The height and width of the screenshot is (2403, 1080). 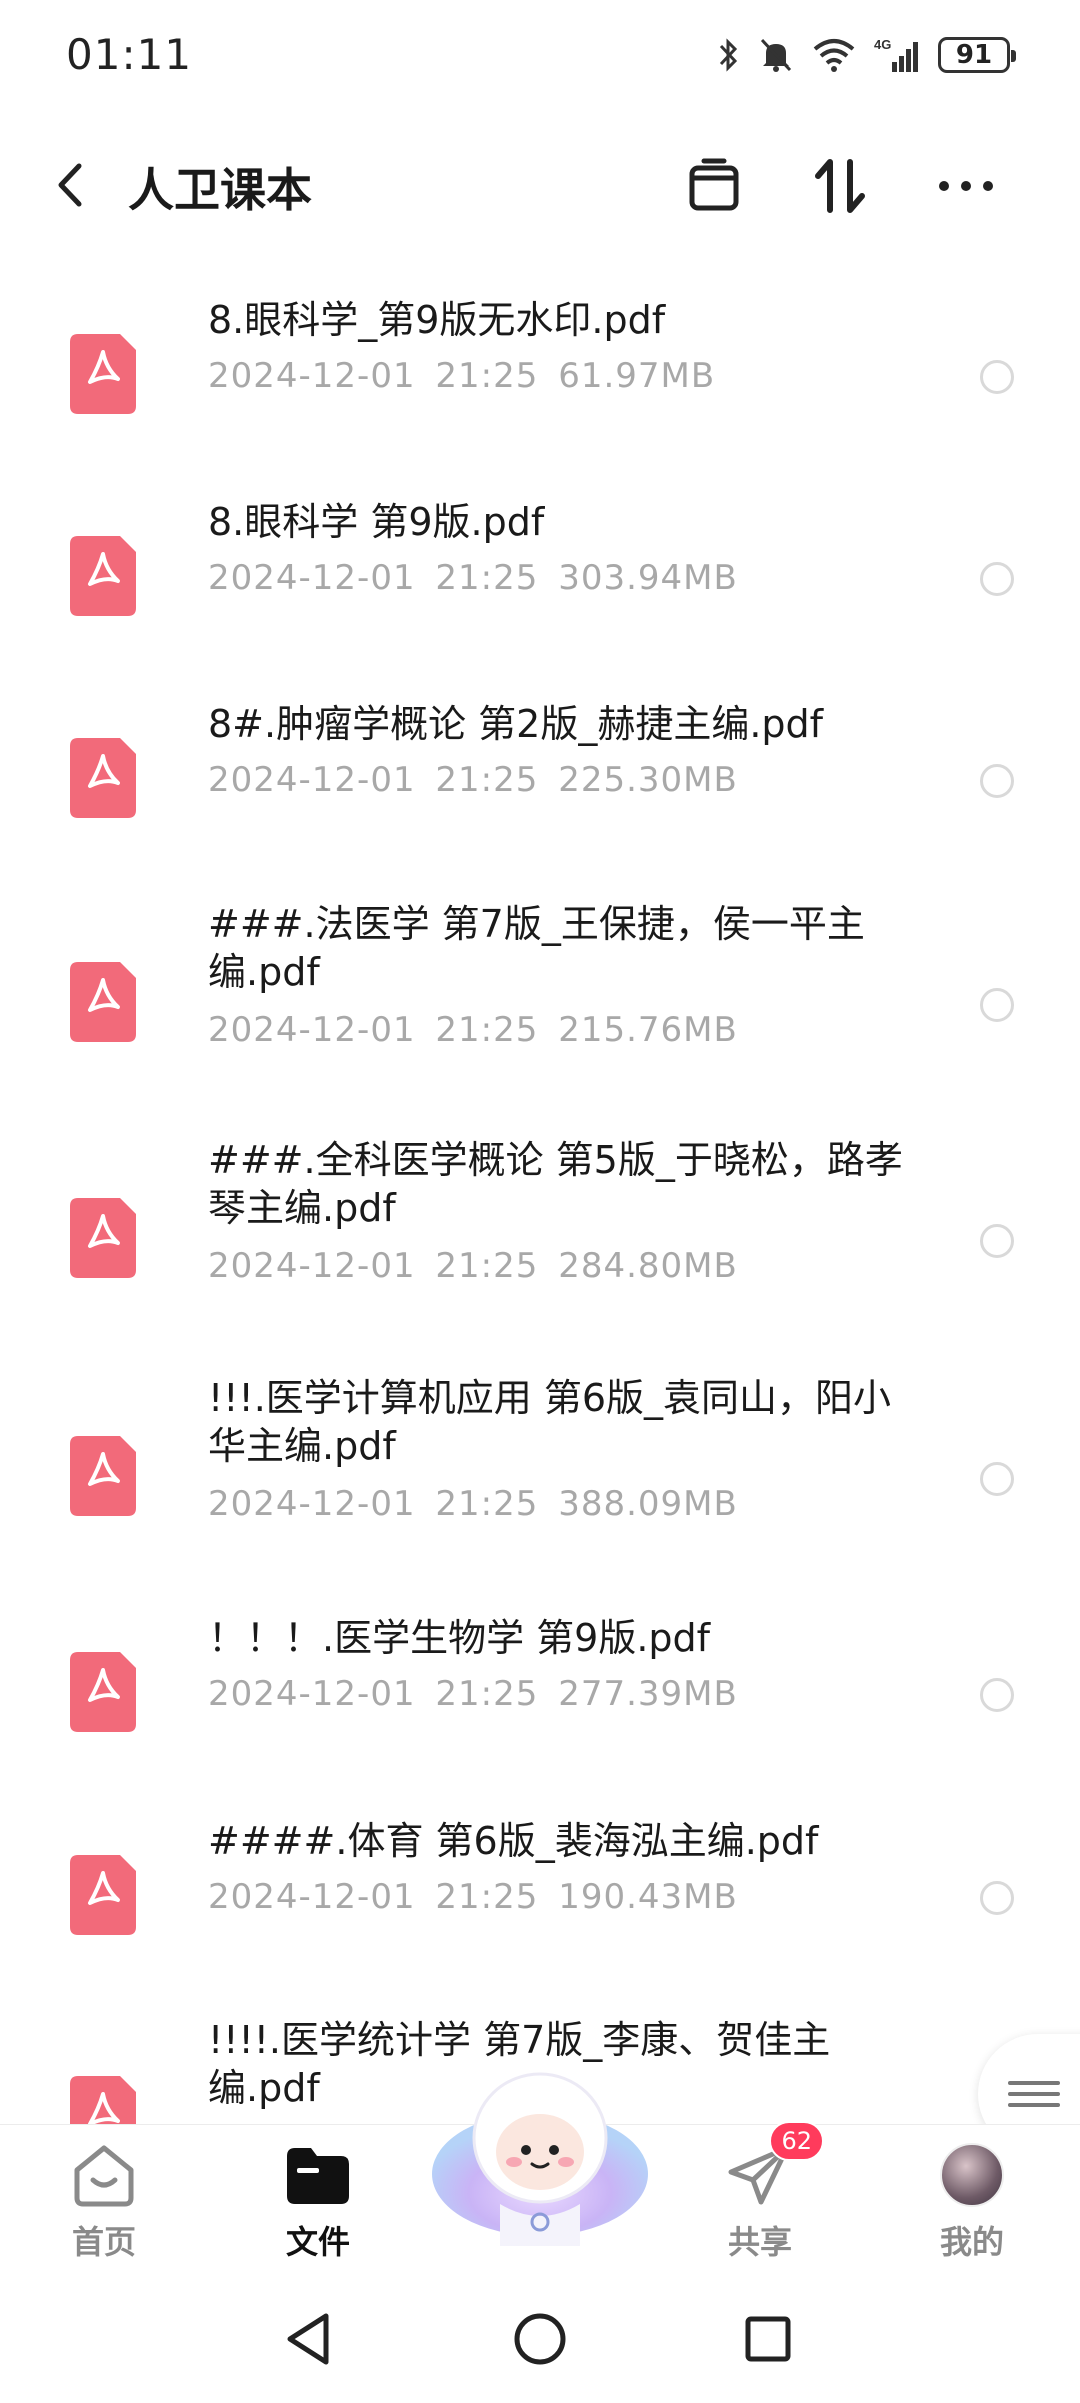 What do you see at coordinates (882, 44) in the screenshot?
I see `svg-text: 4G` at bounding box center [882, 44].